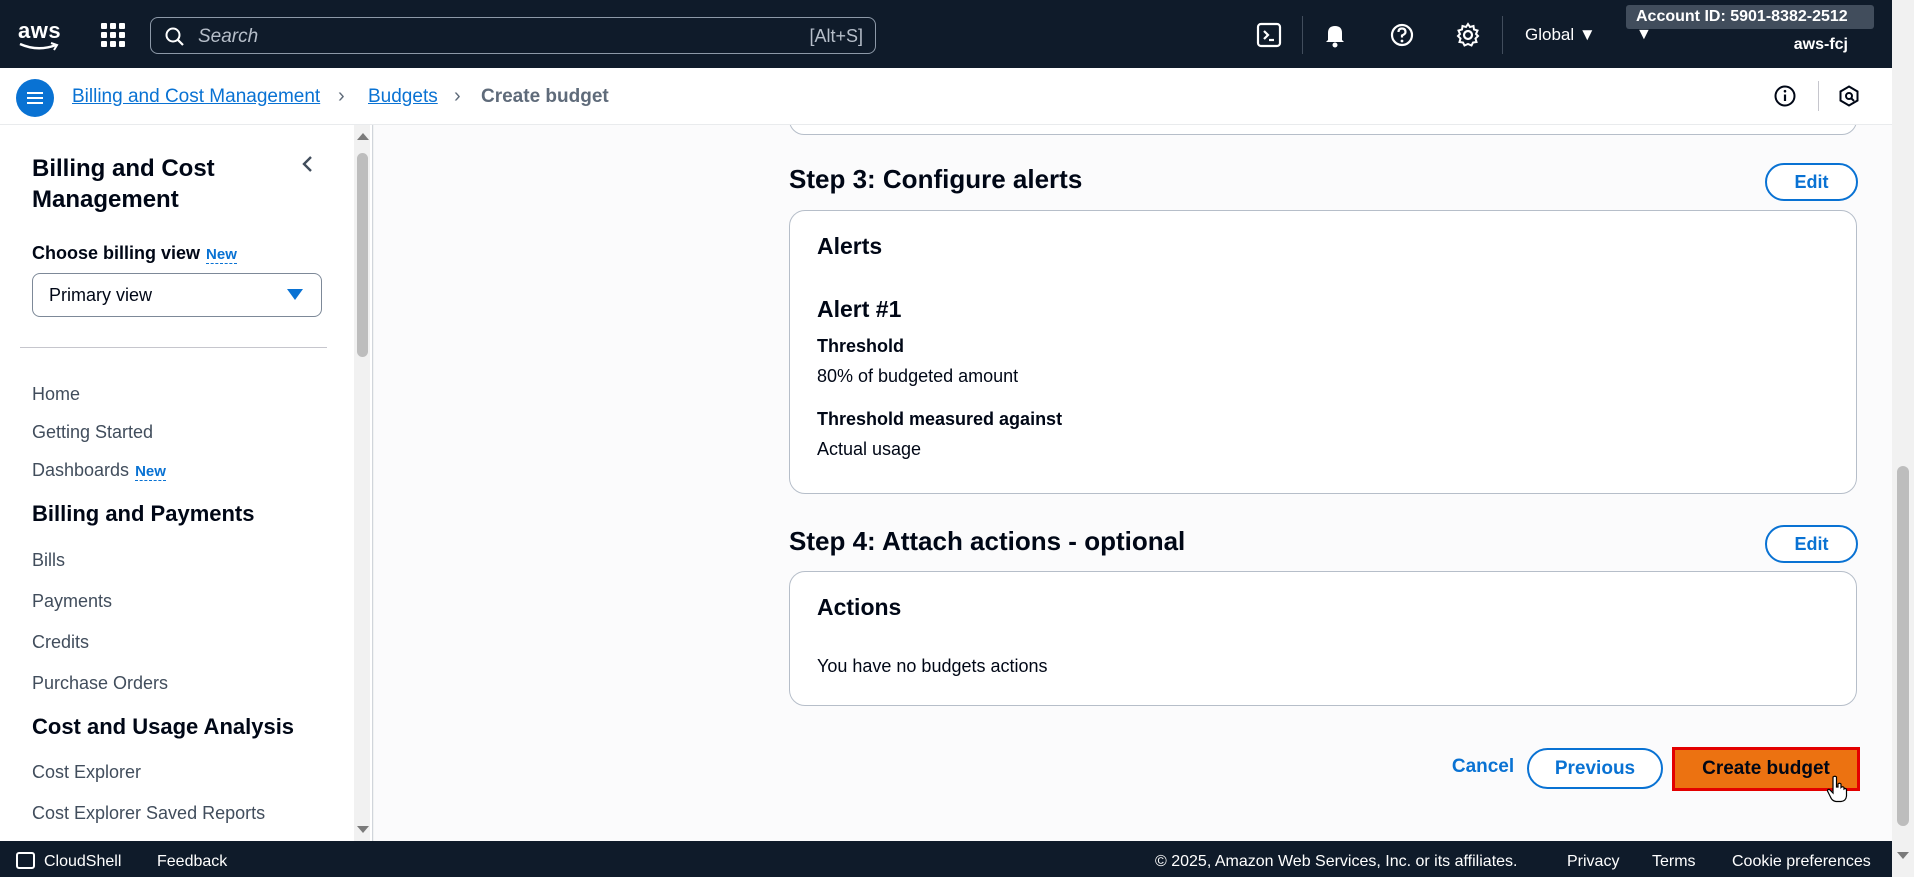 This screenshot has height=877, width=1914. Describe the element at coordinates (1821, 45) in the screenshot. I see `account-user: aws-fcj` at that location.